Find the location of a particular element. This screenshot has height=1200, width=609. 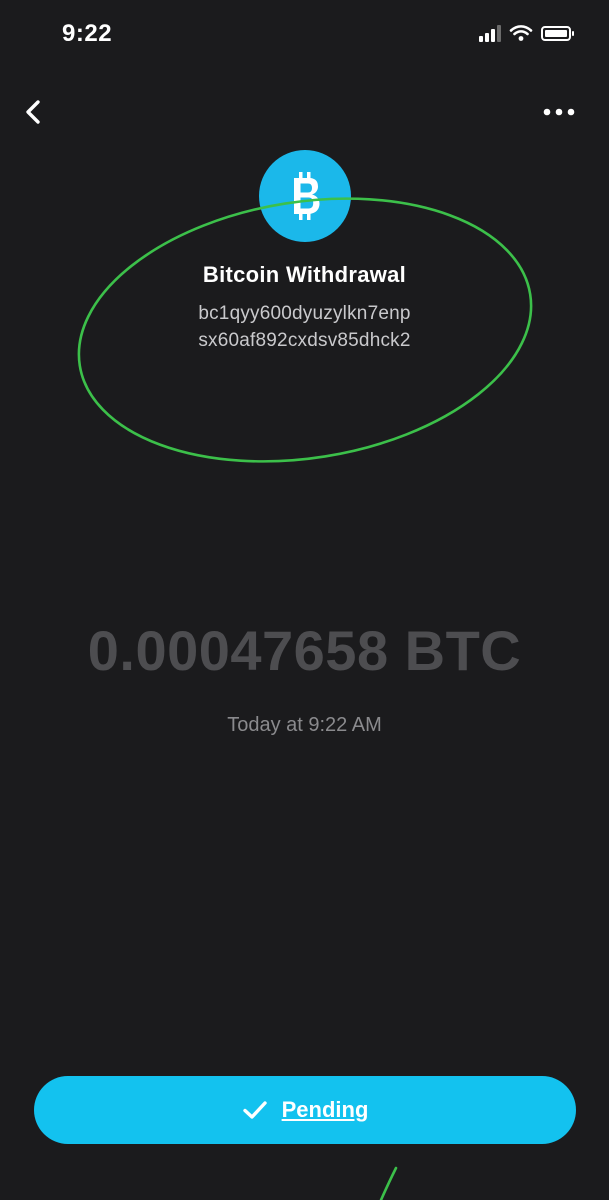

battery-icon is located at coordinates (557, 33).